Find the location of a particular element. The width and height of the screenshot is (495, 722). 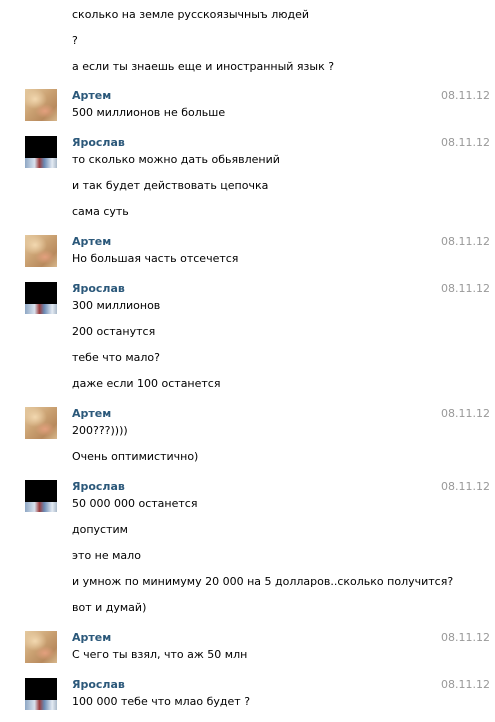

message-text: 200???)))) is located at coordinates (100, 430).